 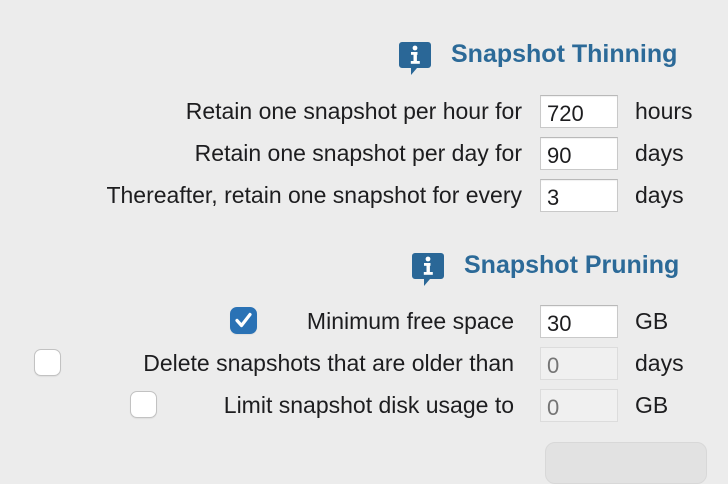 What do you see at coordinates (579, 195) in the screenshot?
I see `retain-thereafter-field` at bounding box center [579, 195].